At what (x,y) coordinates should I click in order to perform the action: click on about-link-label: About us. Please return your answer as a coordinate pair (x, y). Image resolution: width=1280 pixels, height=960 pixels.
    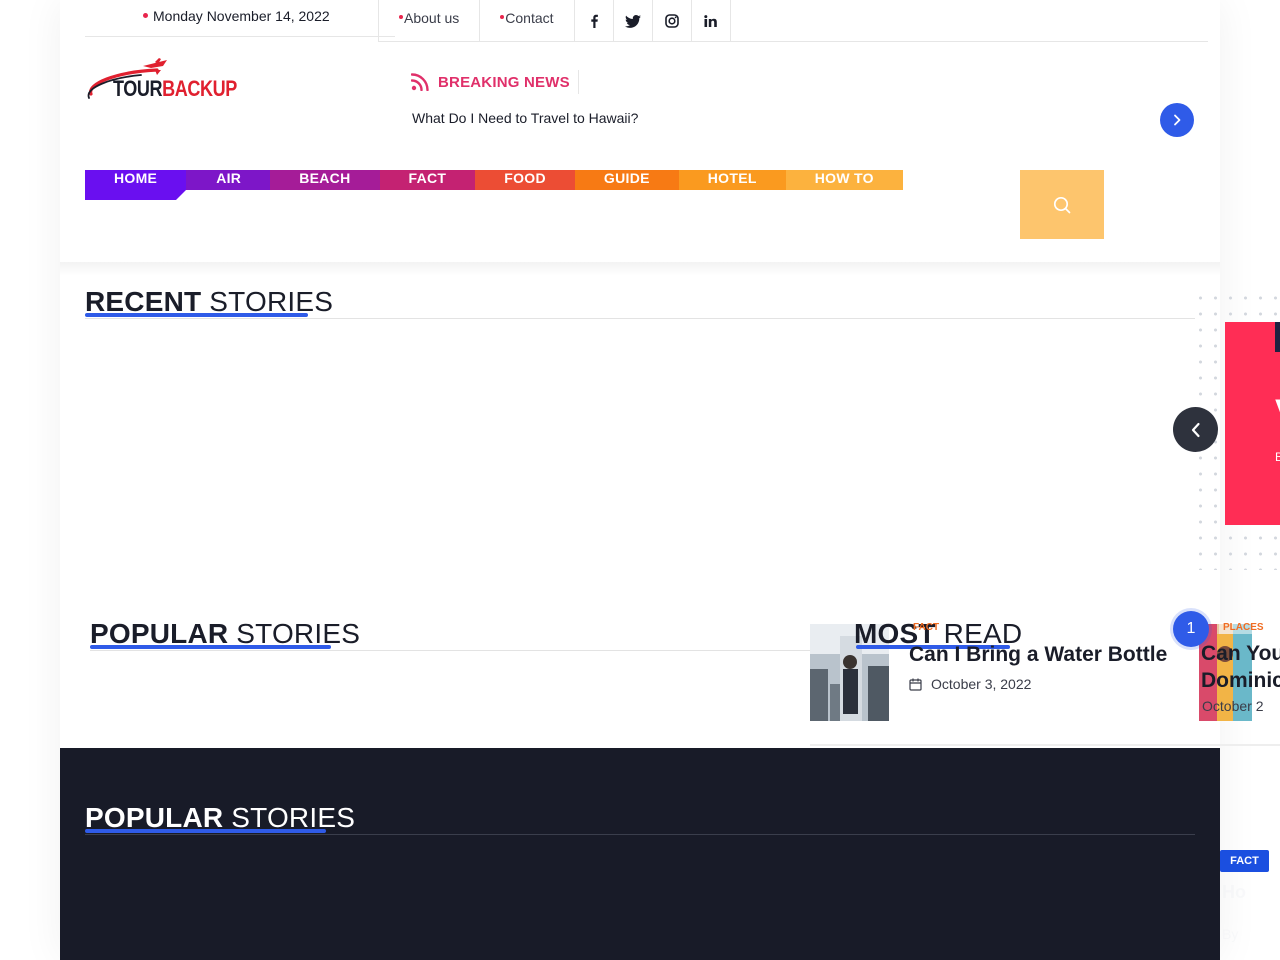
    Looking at the image, I should click on (432, 18).